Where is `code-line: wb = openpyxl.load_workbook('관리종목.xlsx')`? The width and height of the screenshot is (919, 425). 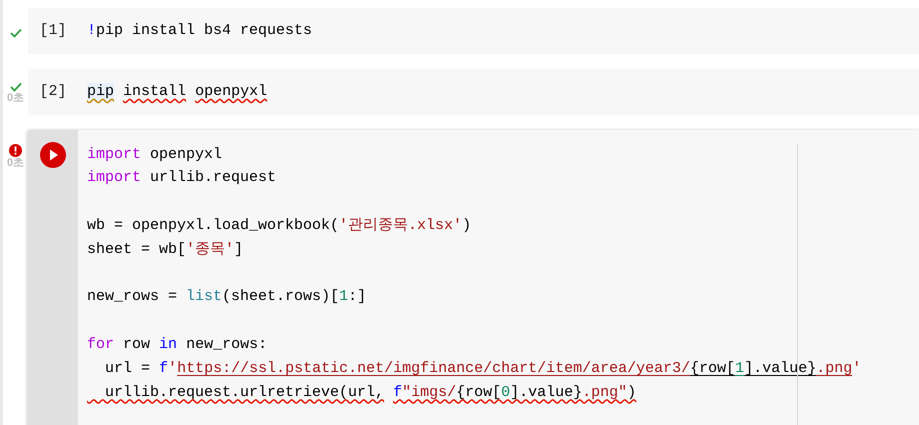 code-line: wb = openpyxl.load_workbook('관리종목.xlsx') is located at coordinates (279, 226).